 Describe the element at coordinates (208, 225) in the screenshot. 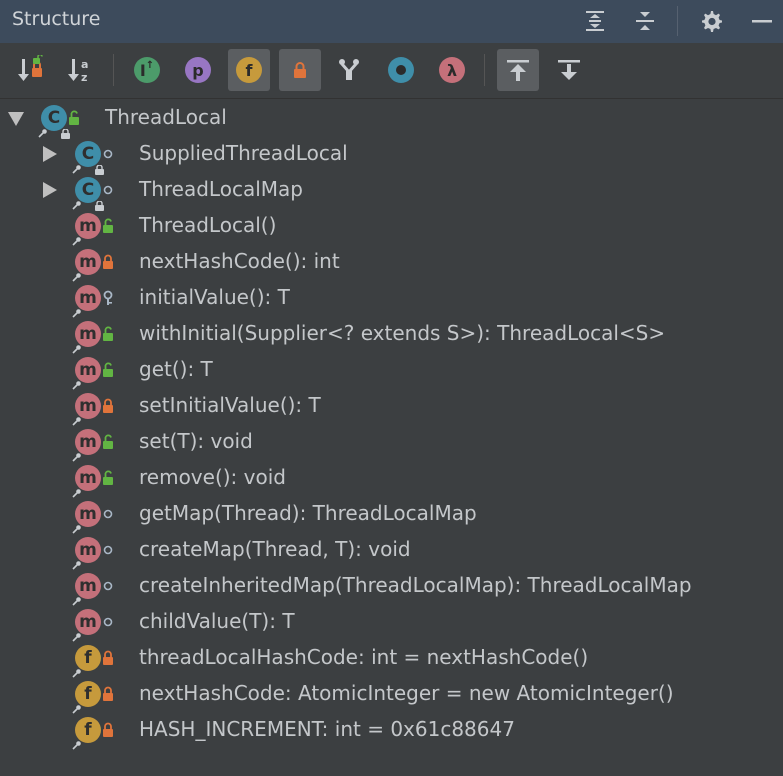

I see `tree-node-label: ThreadLocal()` at that location.